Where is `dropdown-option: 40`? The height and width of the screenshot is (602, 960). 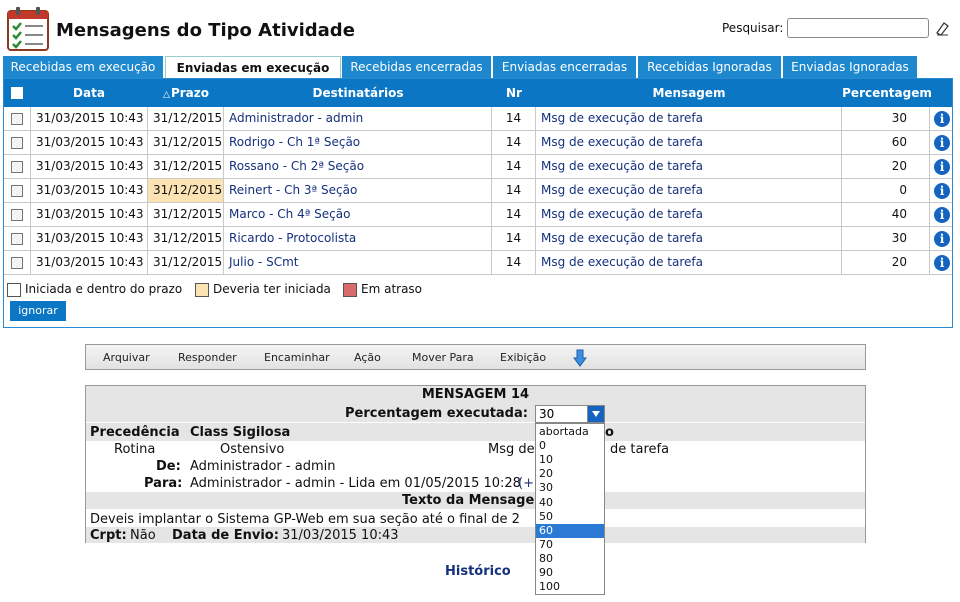 dropdown-option: 40 is located at coordinates (570, 503).